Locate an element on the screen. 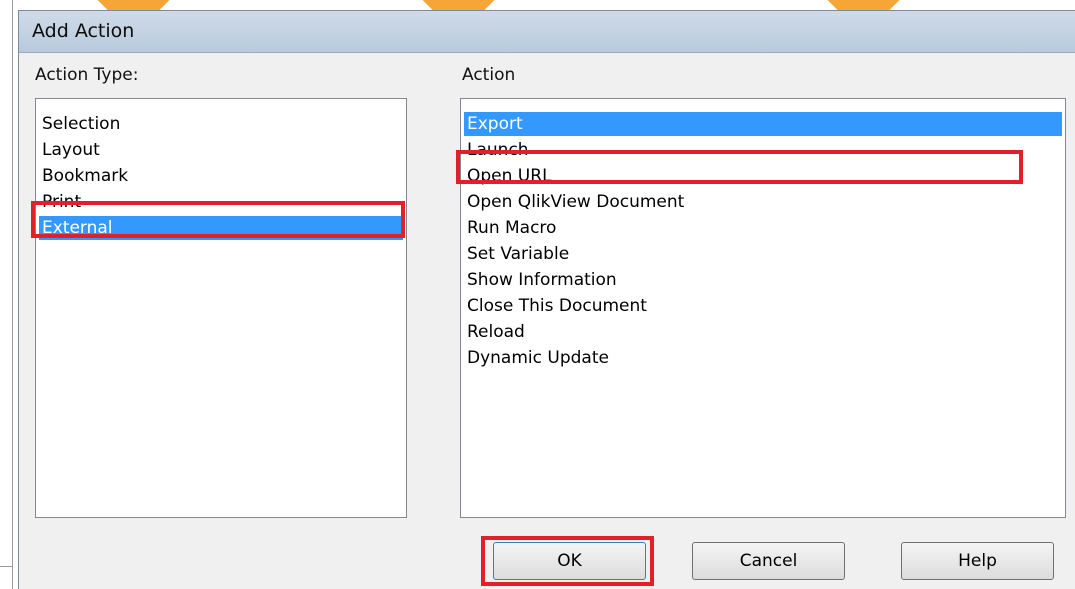  action-type-label: Action Type: is located at coordinates (87, 75).